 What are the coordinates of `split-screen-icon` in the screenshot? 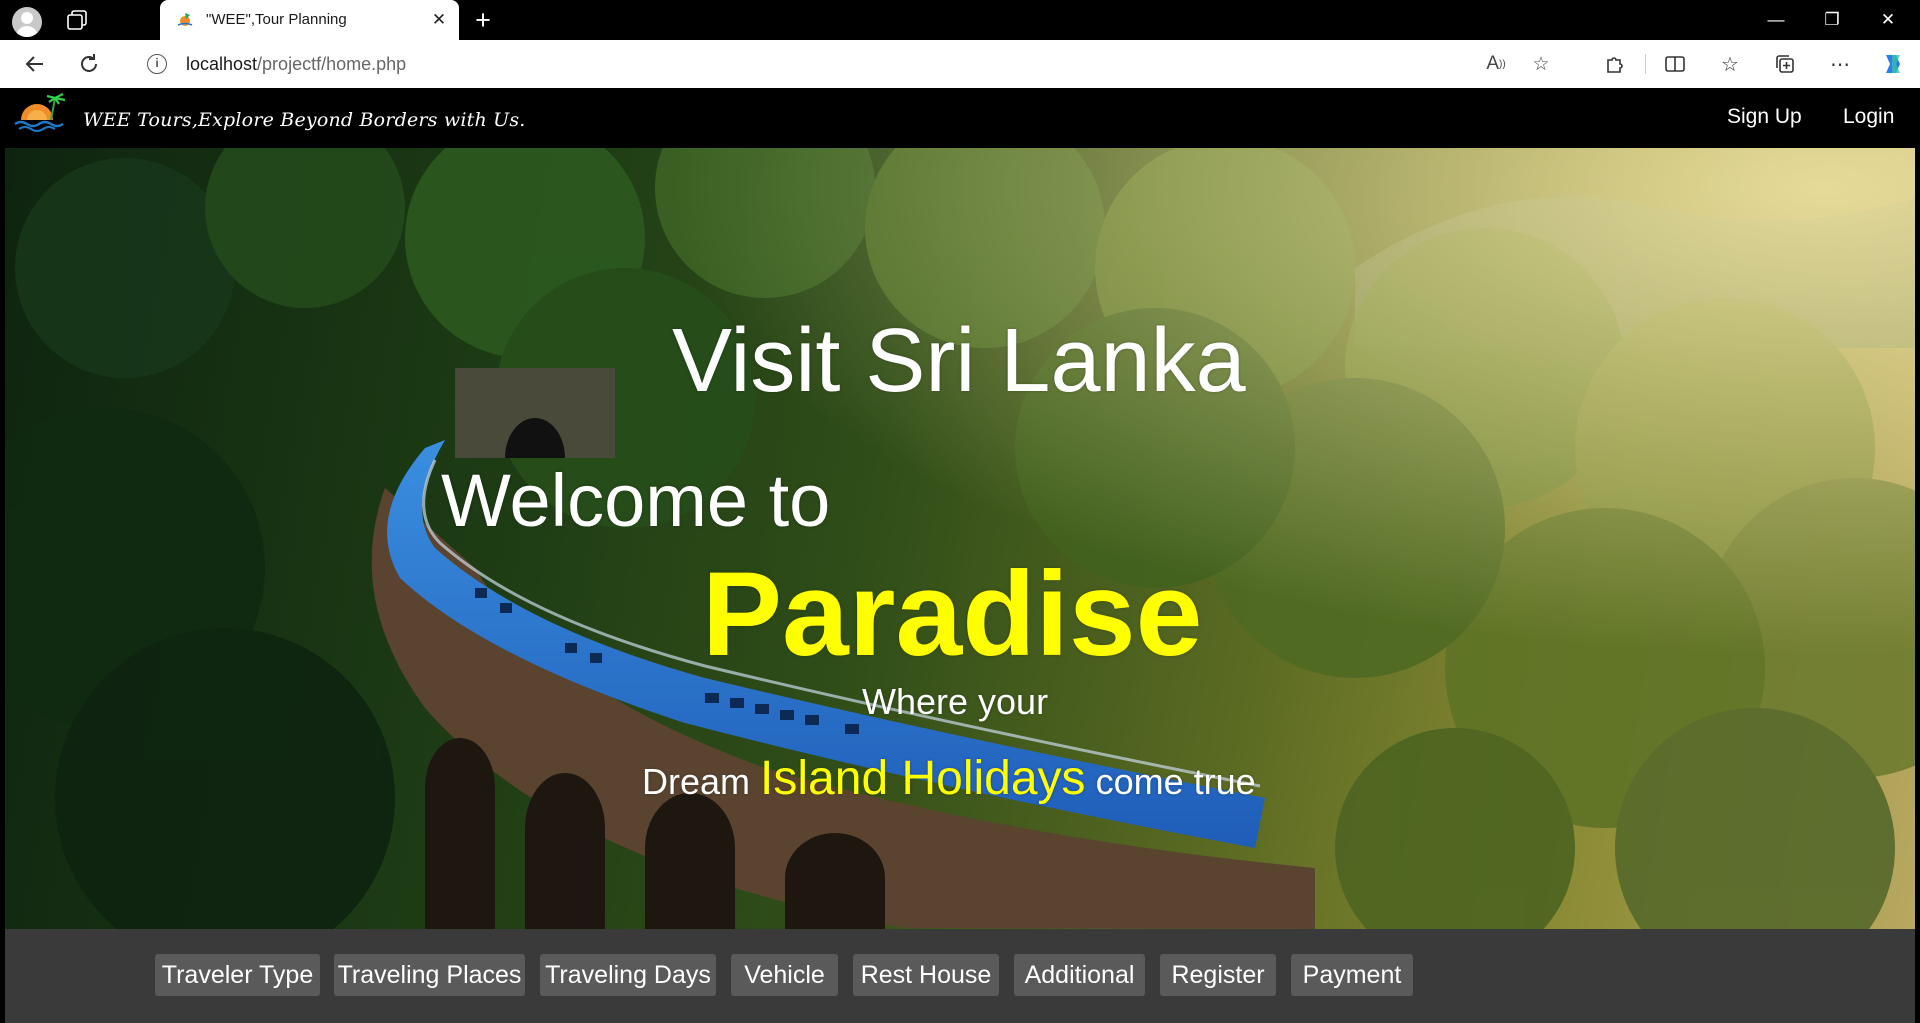 It's located at (1675, 64).